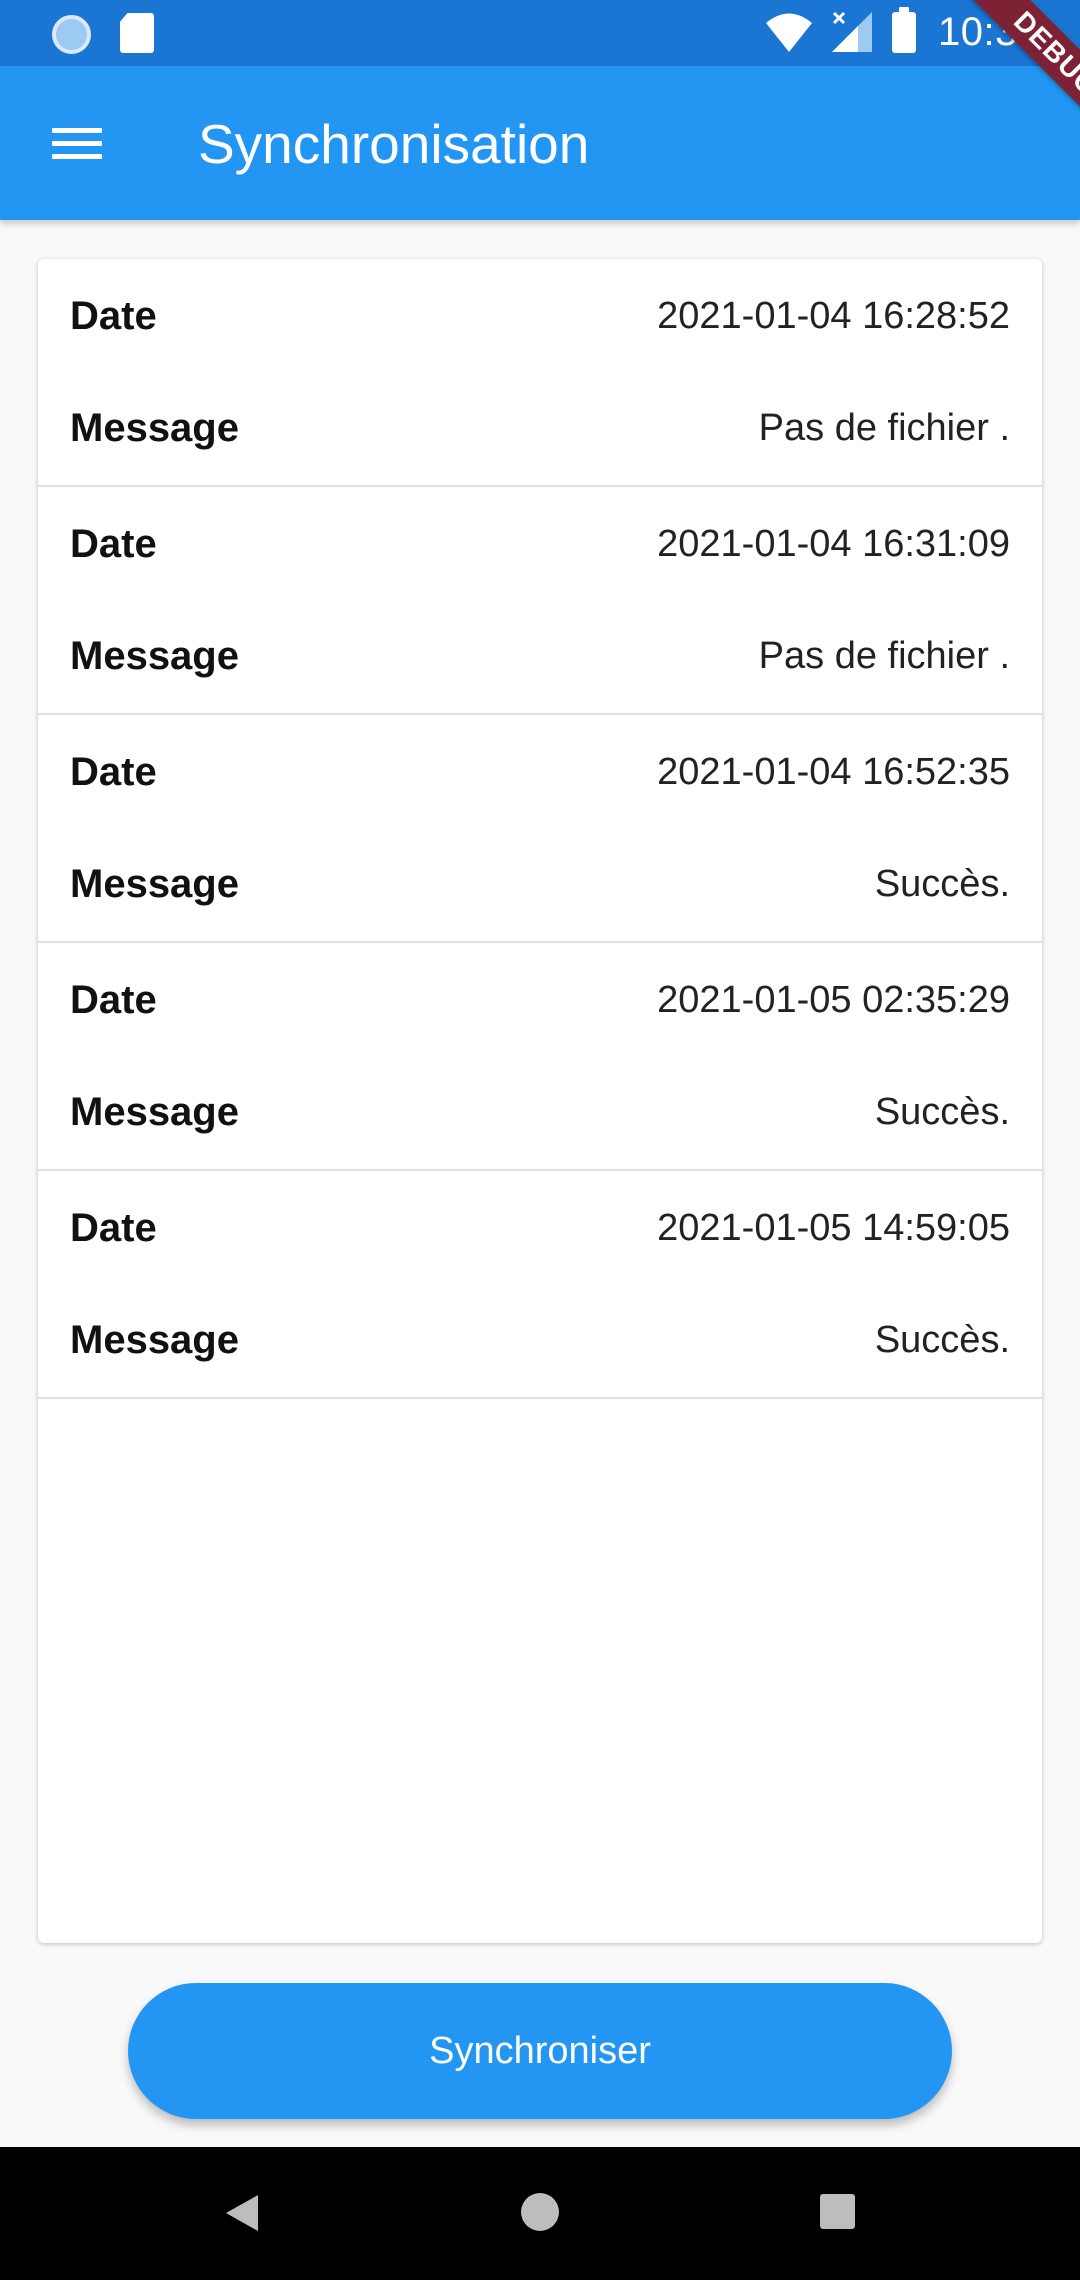  I want to click on log-entry: Date 2021-01-05 02:35:29 Message Succès., so click(540, 1057).